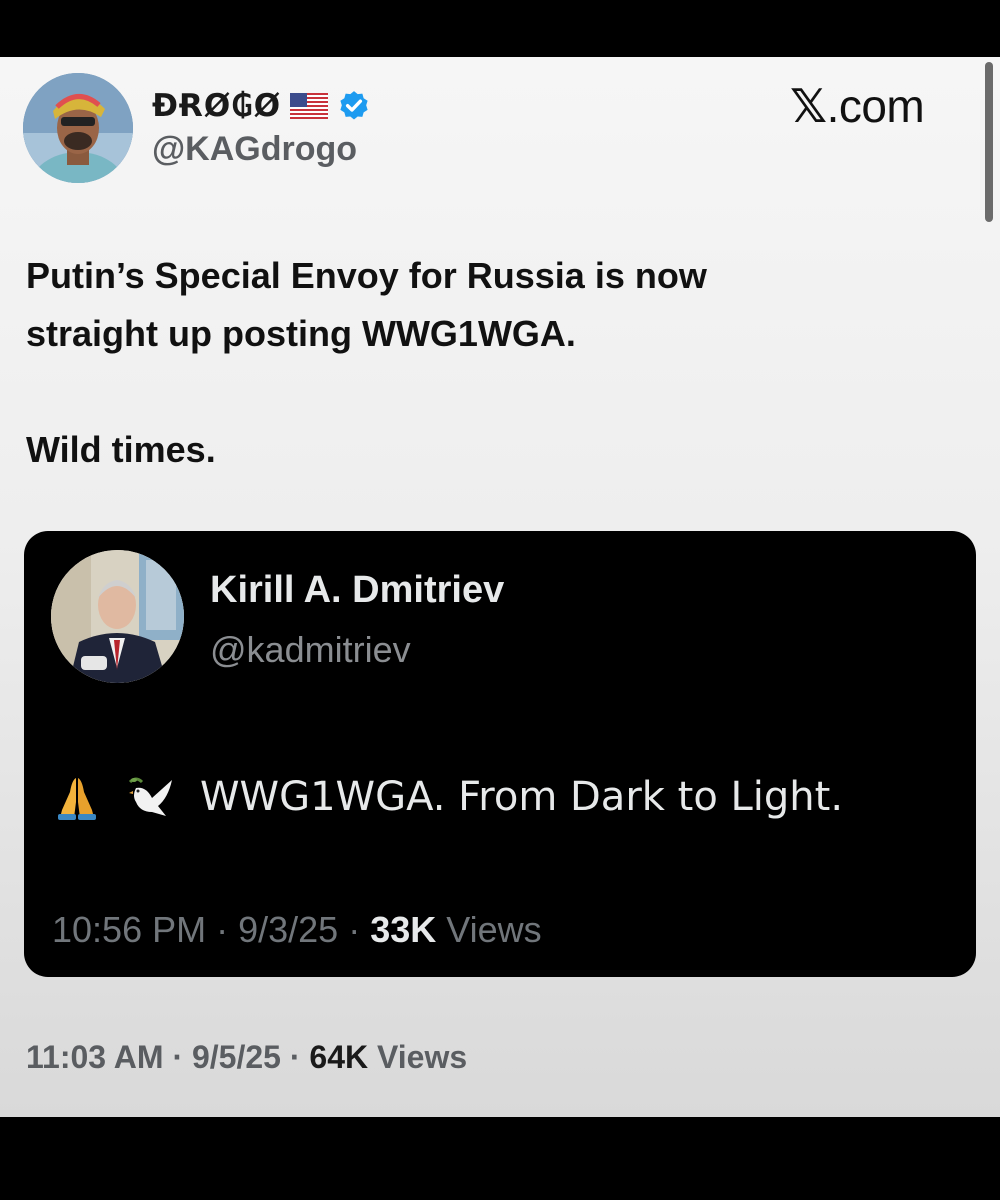 This screenshot has height=1200, width=1000. I want to click on author-name-row: ĐɌØ₲Ø, so click(261, 106).